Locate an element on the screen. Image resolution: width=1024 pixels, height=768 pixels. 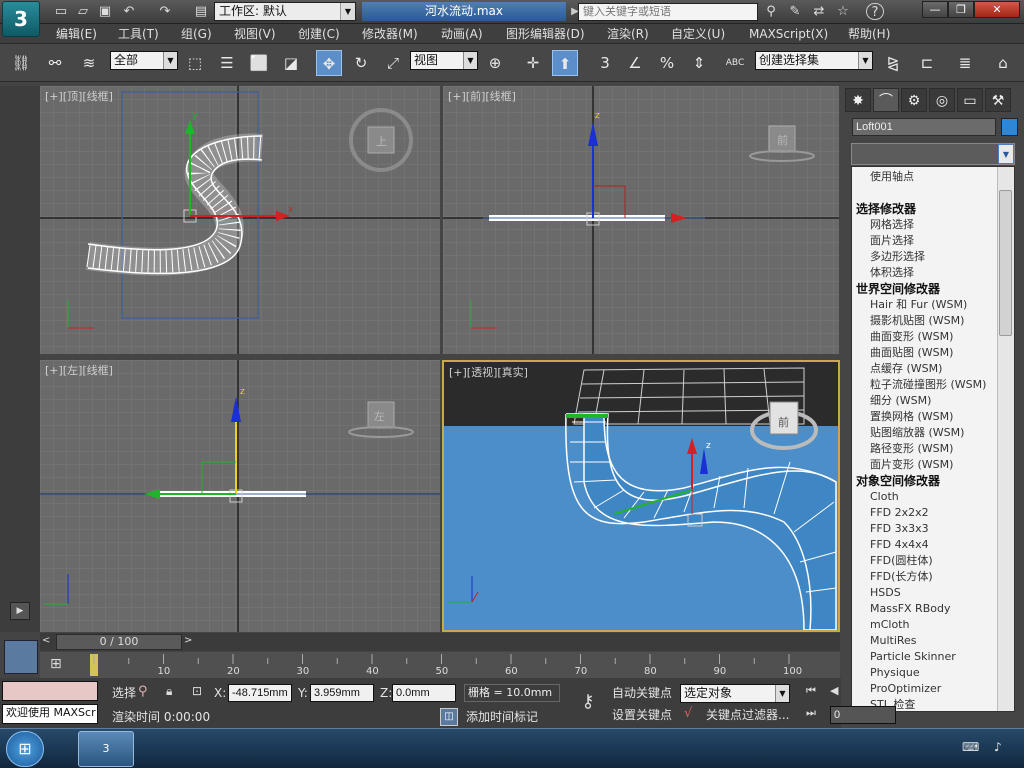
taskbar-3dsmax-button: 3 is located at coordinates (106, 749).